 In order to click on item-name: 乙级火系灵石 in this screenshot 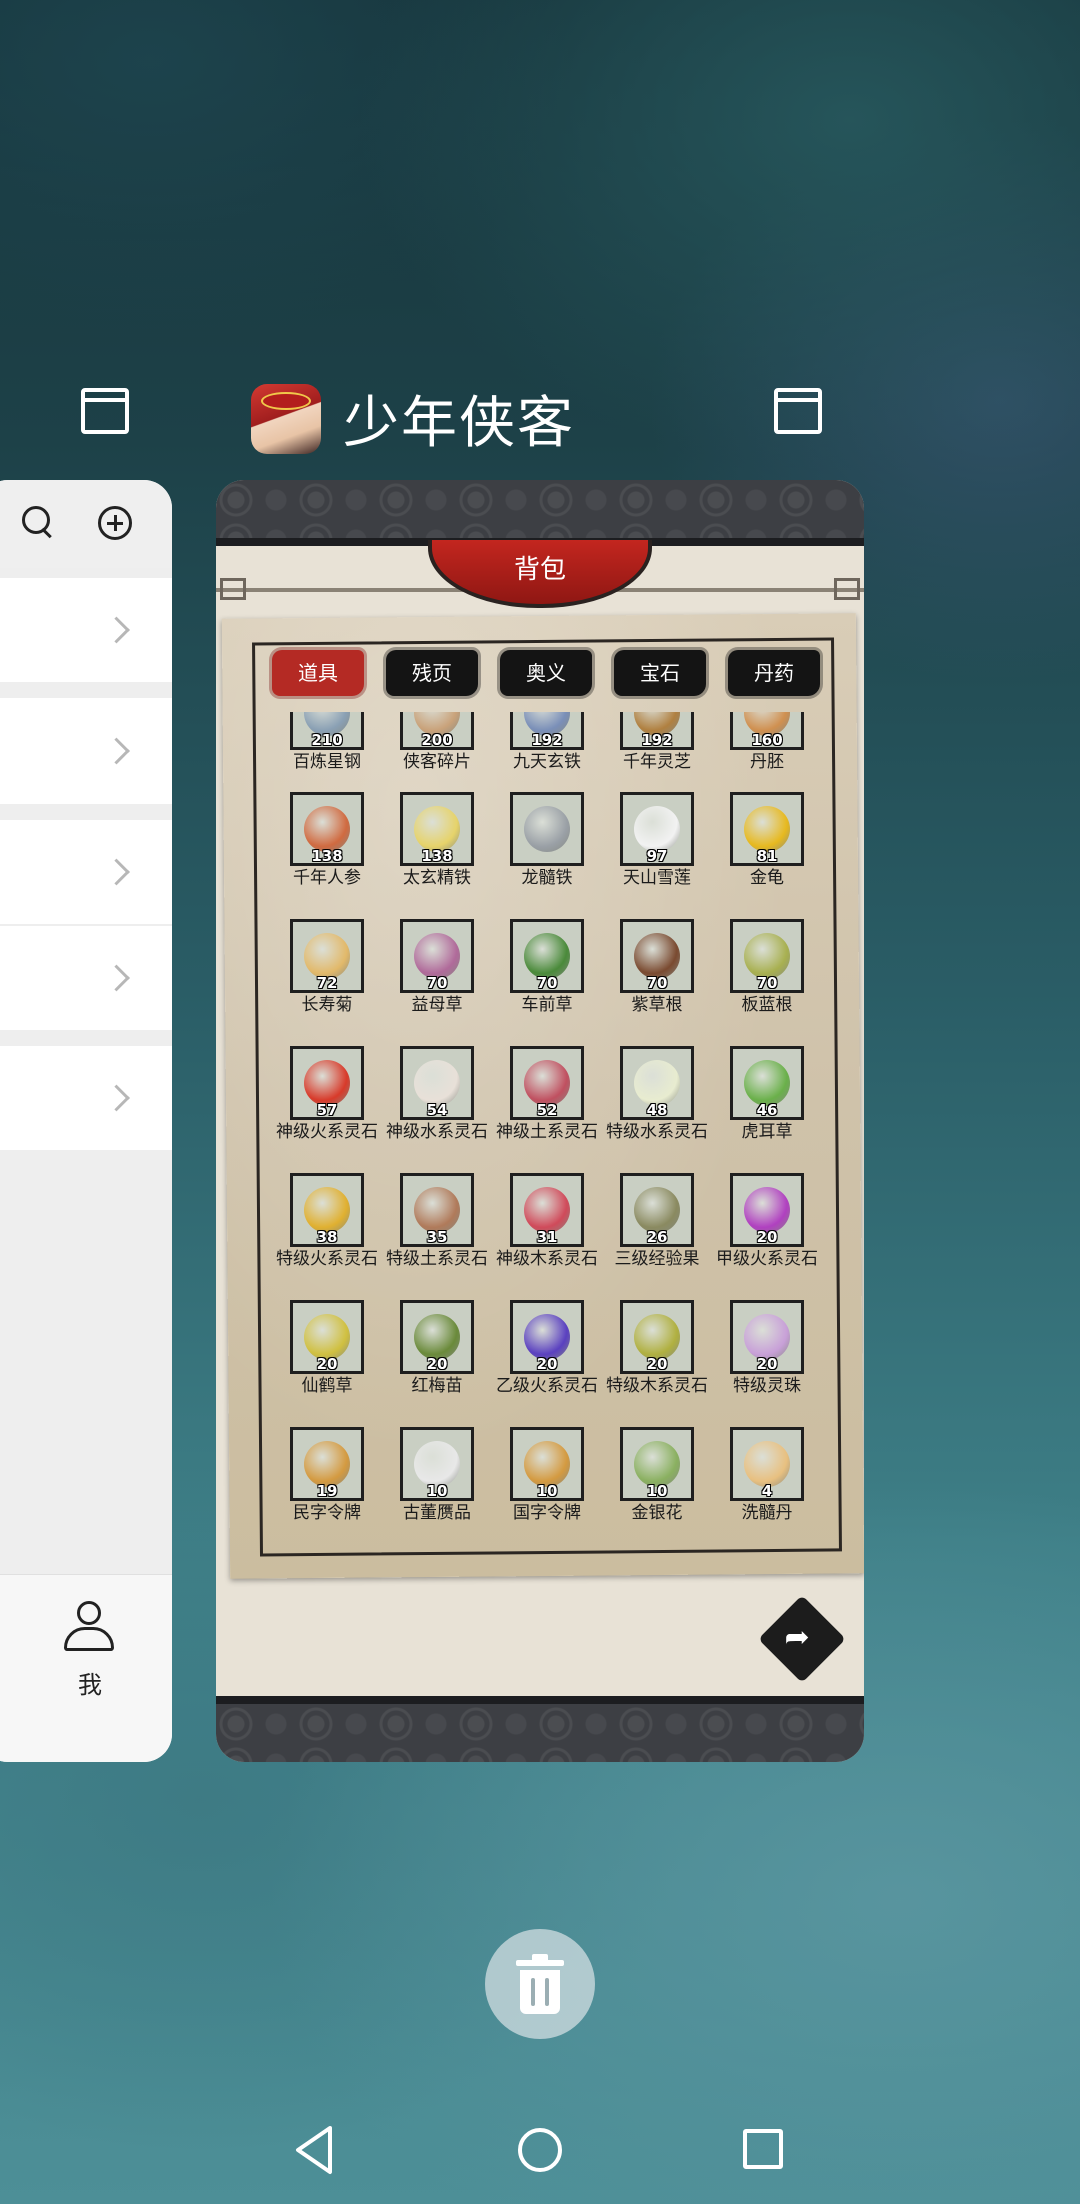, I will do `click(547, 1386)`.